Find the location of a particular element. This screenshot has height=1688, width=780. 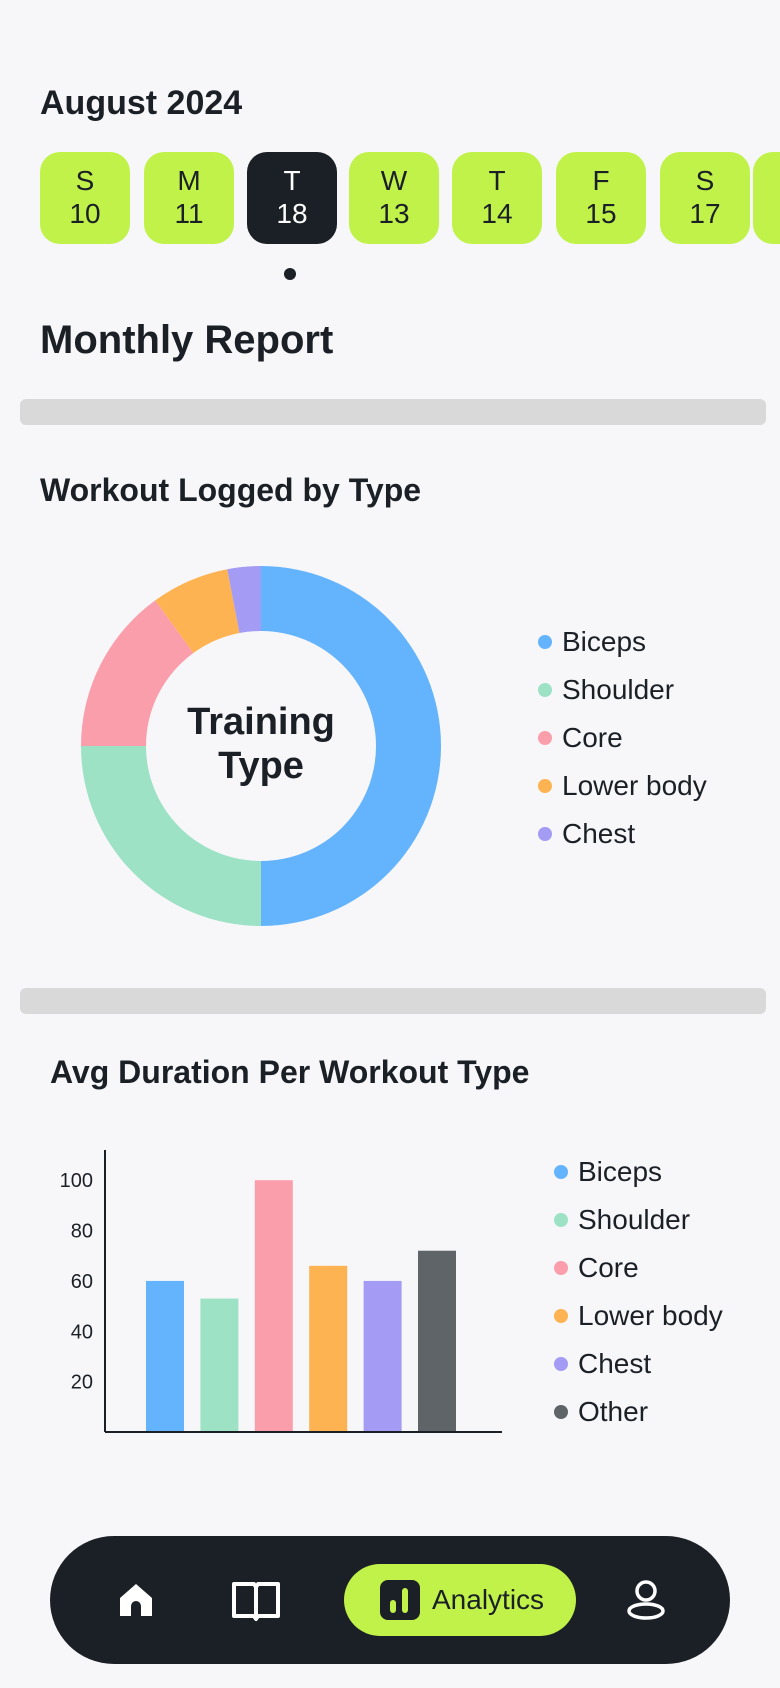

bottom-nav: Analytics is located at coordinates (390, 1600).